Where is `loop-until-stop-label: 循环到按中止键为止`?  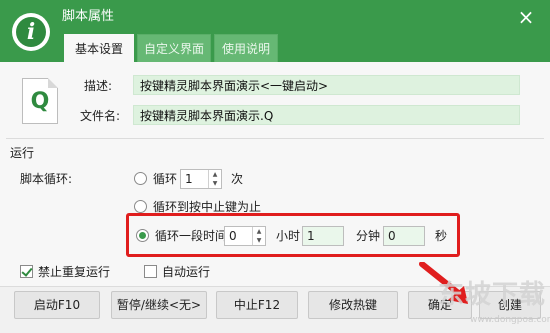
loop-until-stop-label: 循环到按中止键为止 is located at coordinates (207, 207).